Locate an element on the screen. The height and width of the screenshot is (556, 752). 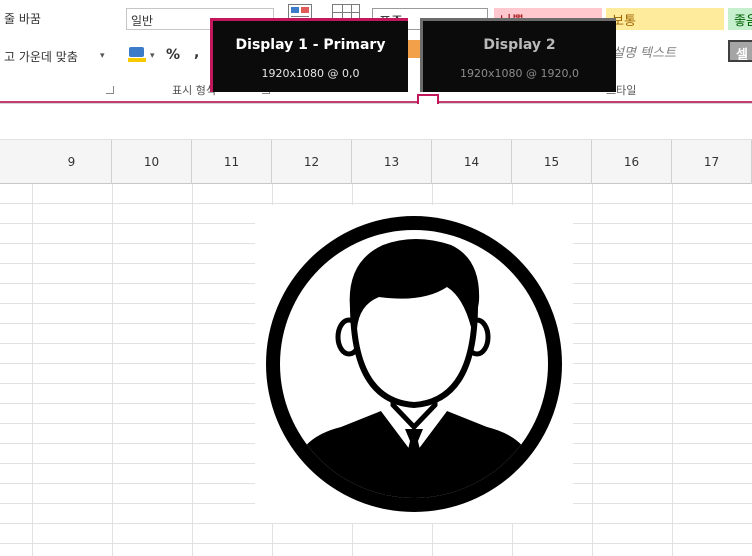
display-1-title: Display 1 - Primary is located at coordinates (310, 45).